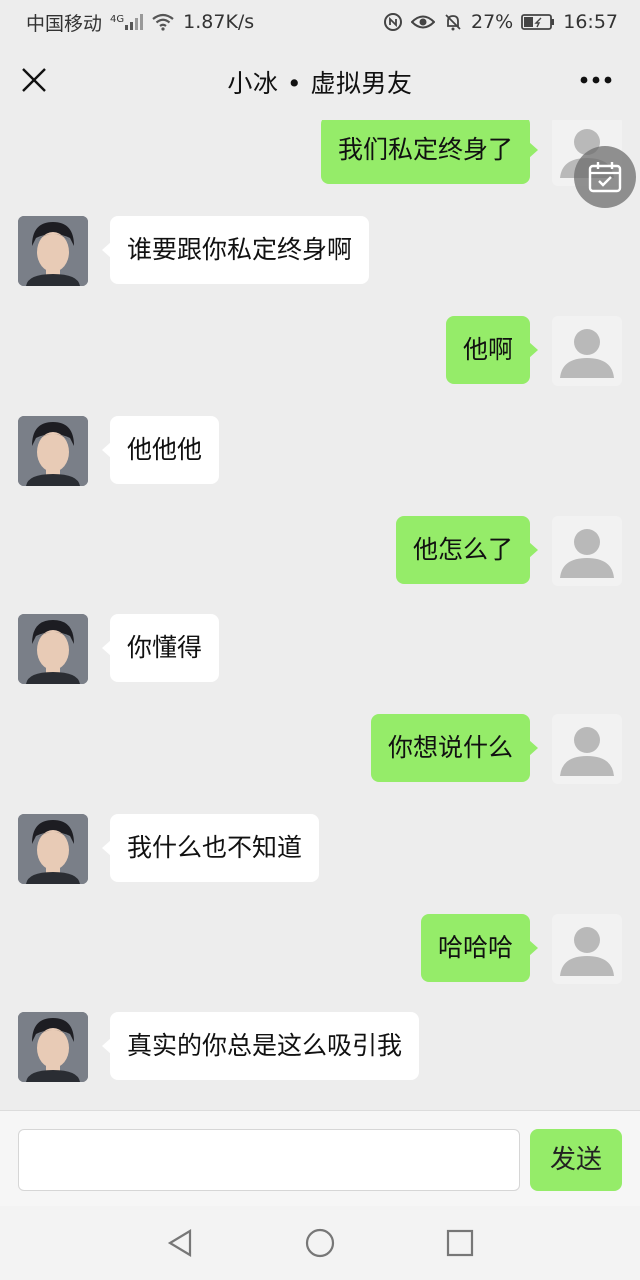 This screenshot has width=640, height=1280. I want to click on more-button, so click(596, 80).